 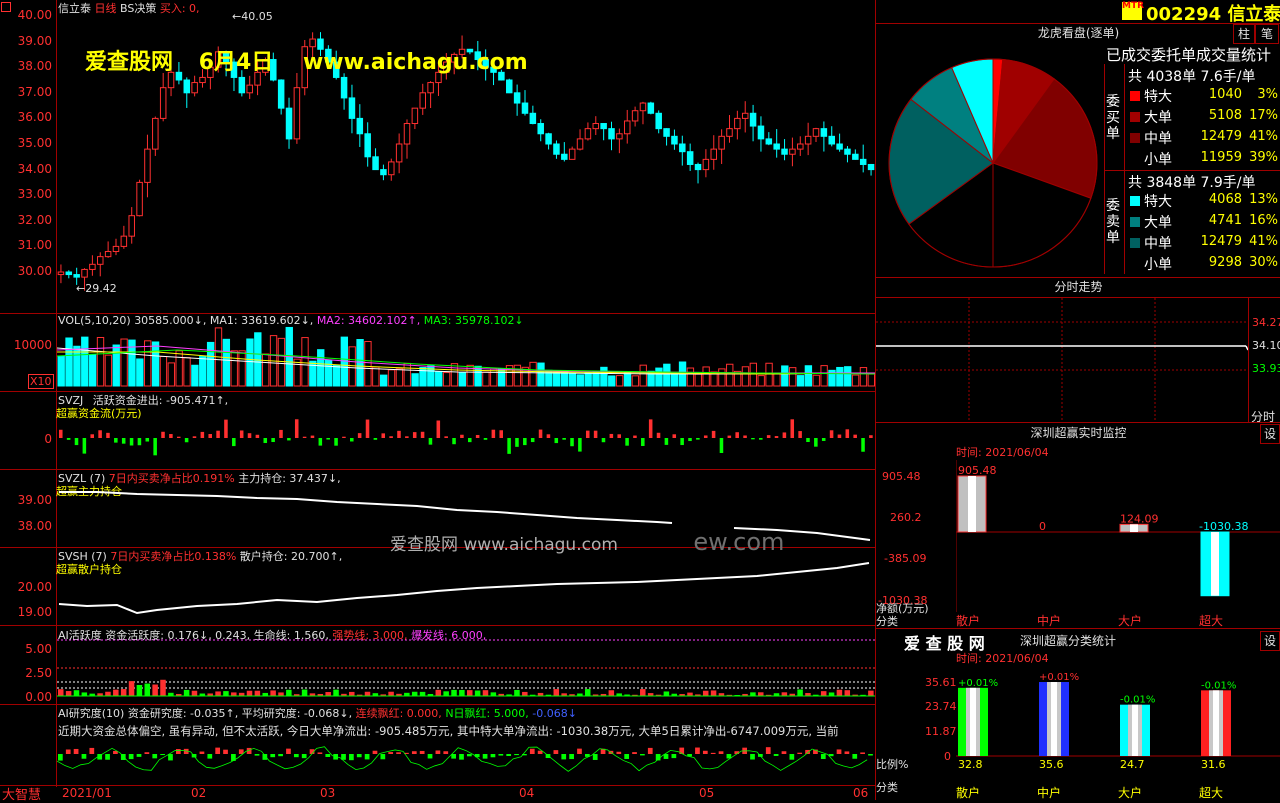 I want to click on cls-settings-button: 设, so click(x=1270, y=641).